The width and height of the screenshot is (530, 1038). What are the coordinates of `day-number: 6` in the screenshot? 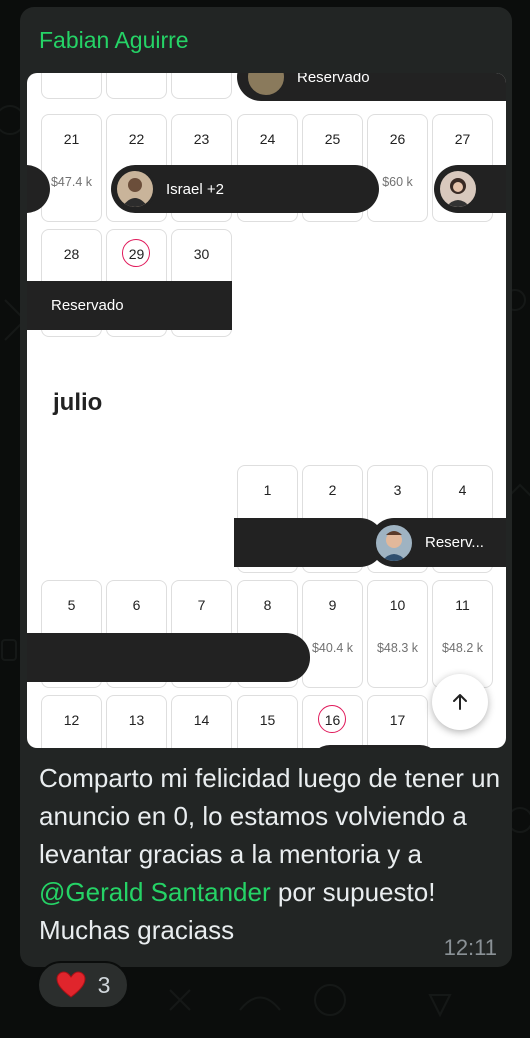 It's located at (136, 605).